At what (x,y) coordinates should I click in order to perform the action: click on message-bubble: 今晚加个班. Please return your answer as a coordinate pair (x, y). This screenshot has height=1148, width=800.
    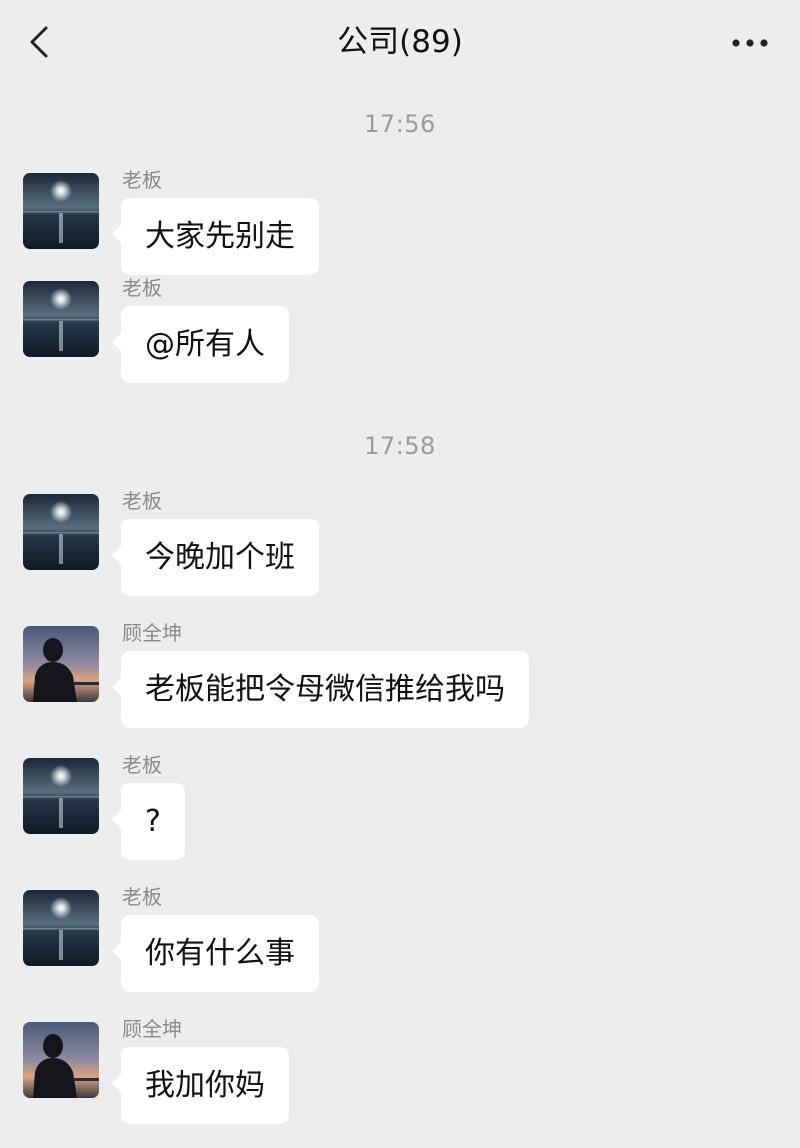
    Looking at the image, I should click on (215, 557).